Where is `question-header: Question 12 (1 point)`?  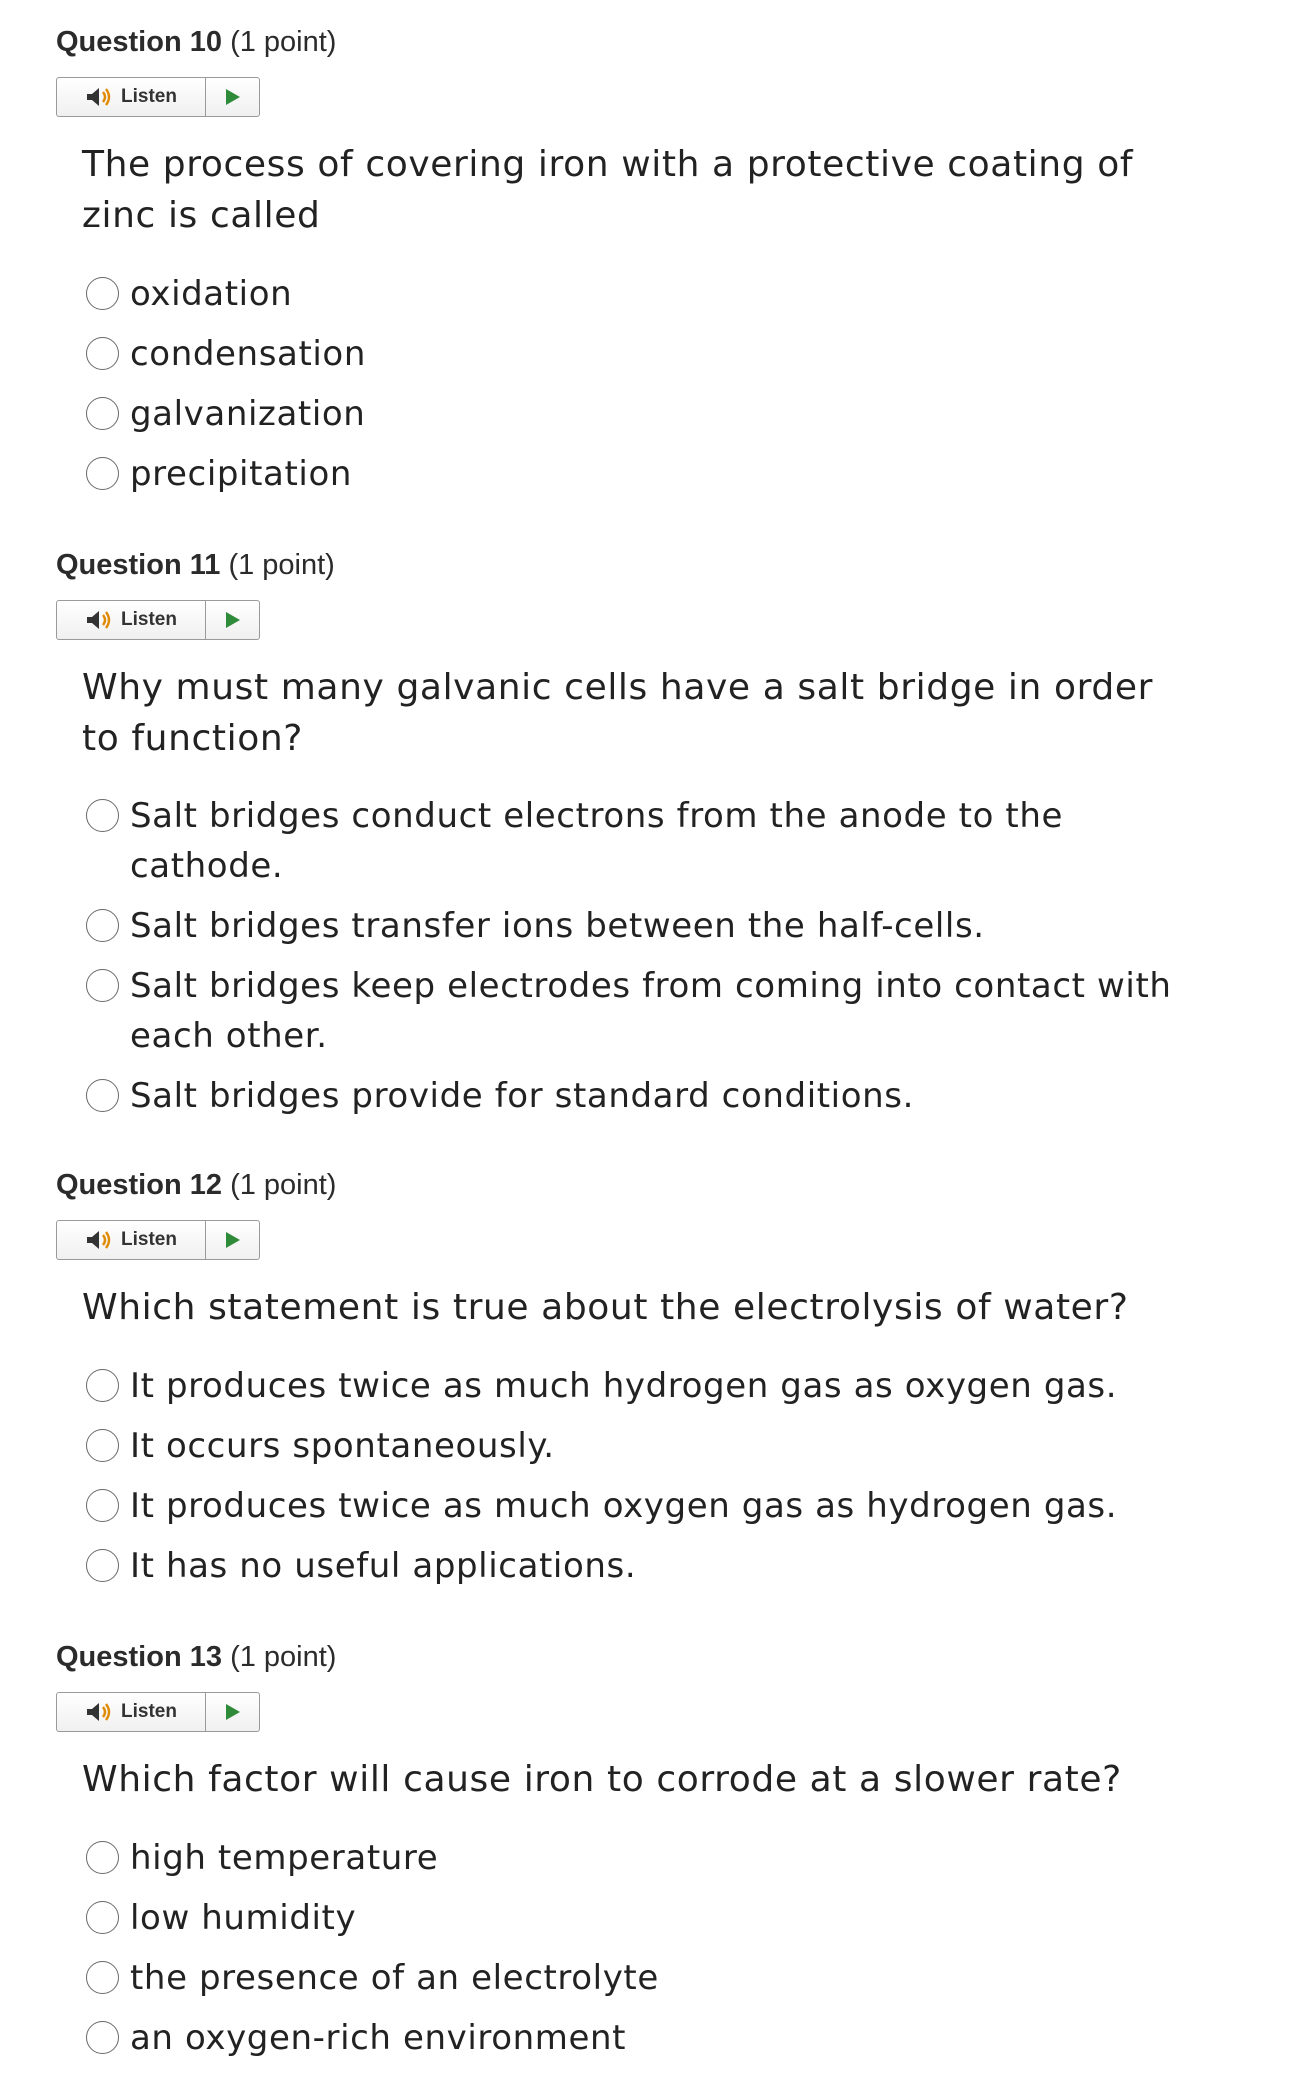
question-header: Question 12 (1 point) is located at coordinates (196, 1185).